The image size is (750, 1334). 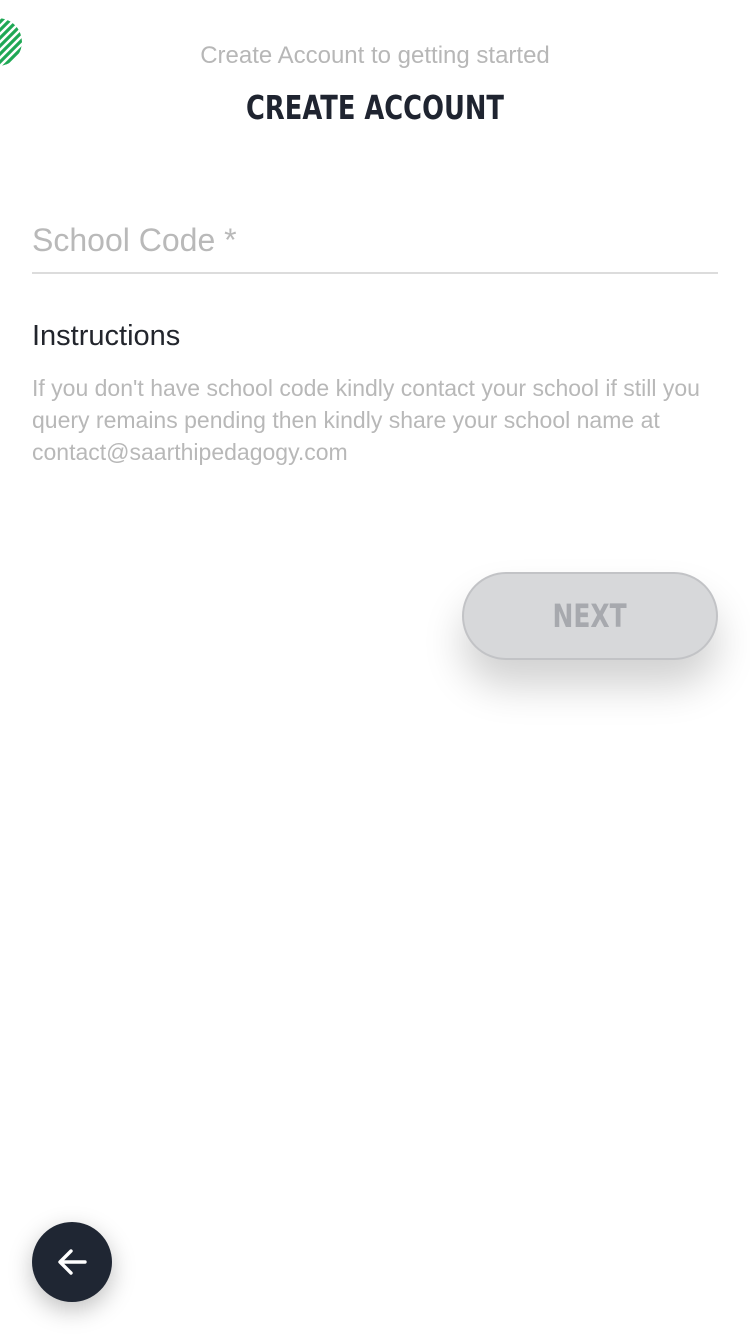 I want to click on page-title: CREATE ACCOUNT, so click(x=375, y=107).